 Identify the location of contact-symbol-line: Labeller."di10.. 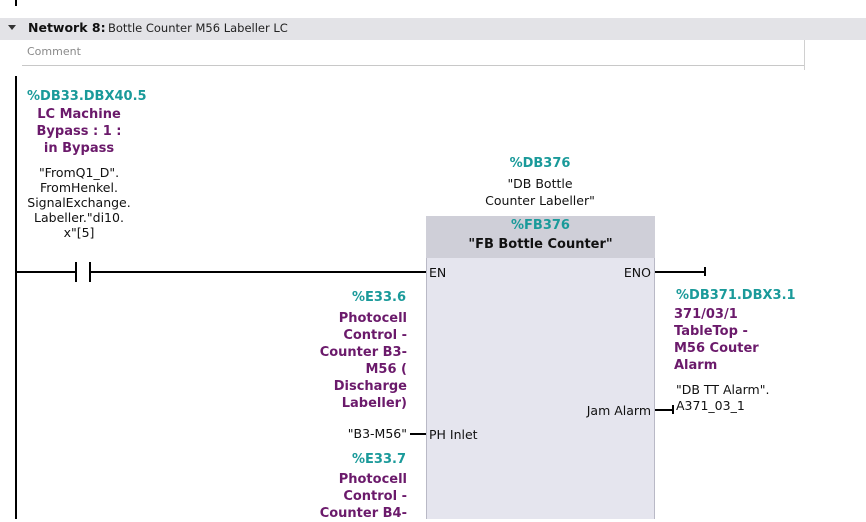
(79, 217).